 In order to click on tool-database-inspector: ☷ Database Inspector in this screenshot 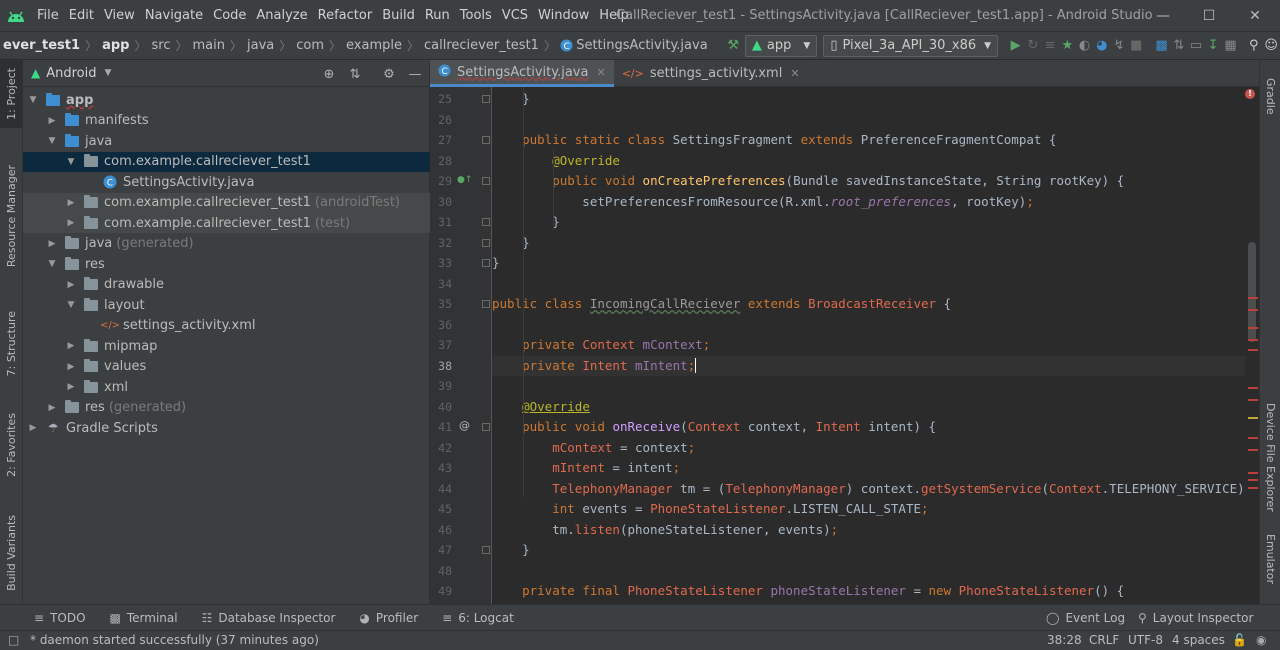, I will do `click(269, 618)`.